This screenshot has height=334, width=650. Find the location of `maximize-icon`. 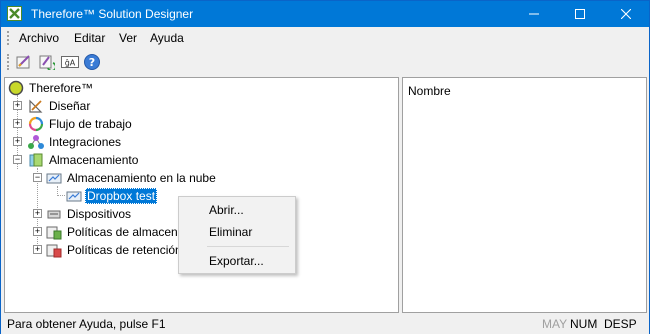

maximize-icon is located at coordinates (580, 14).